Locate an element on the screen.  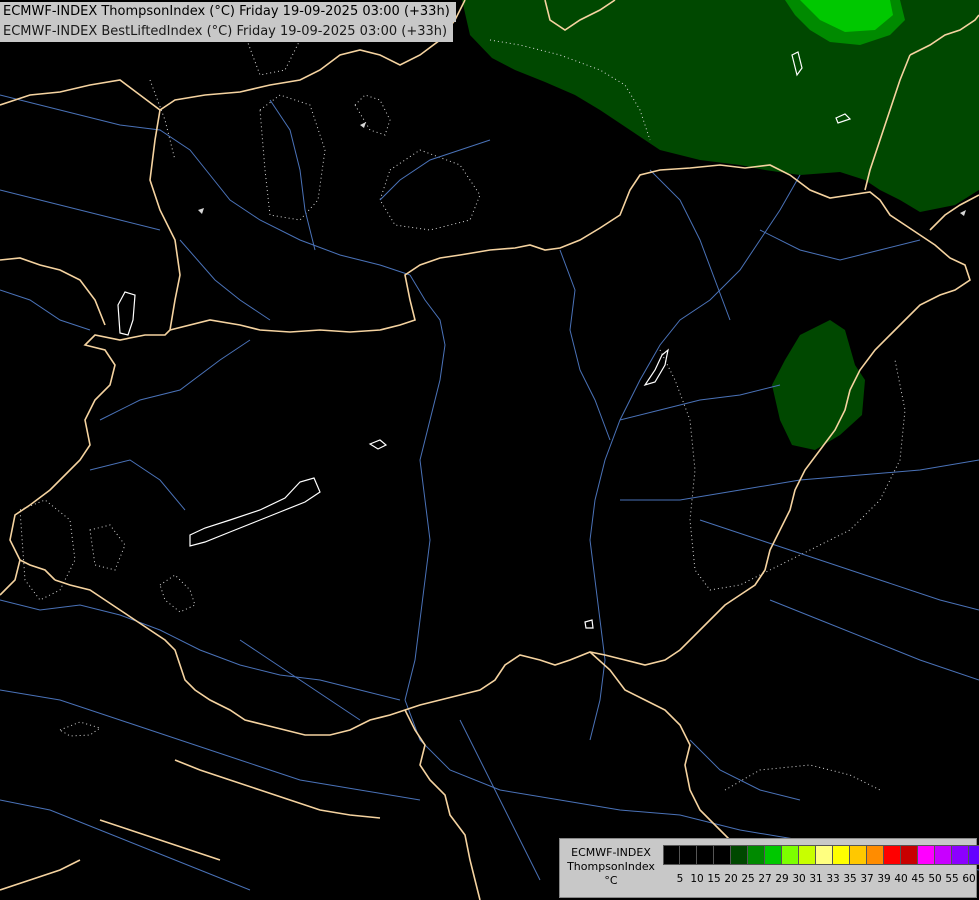
legend-tick-label: 35 is located at coordinates (850, 879).